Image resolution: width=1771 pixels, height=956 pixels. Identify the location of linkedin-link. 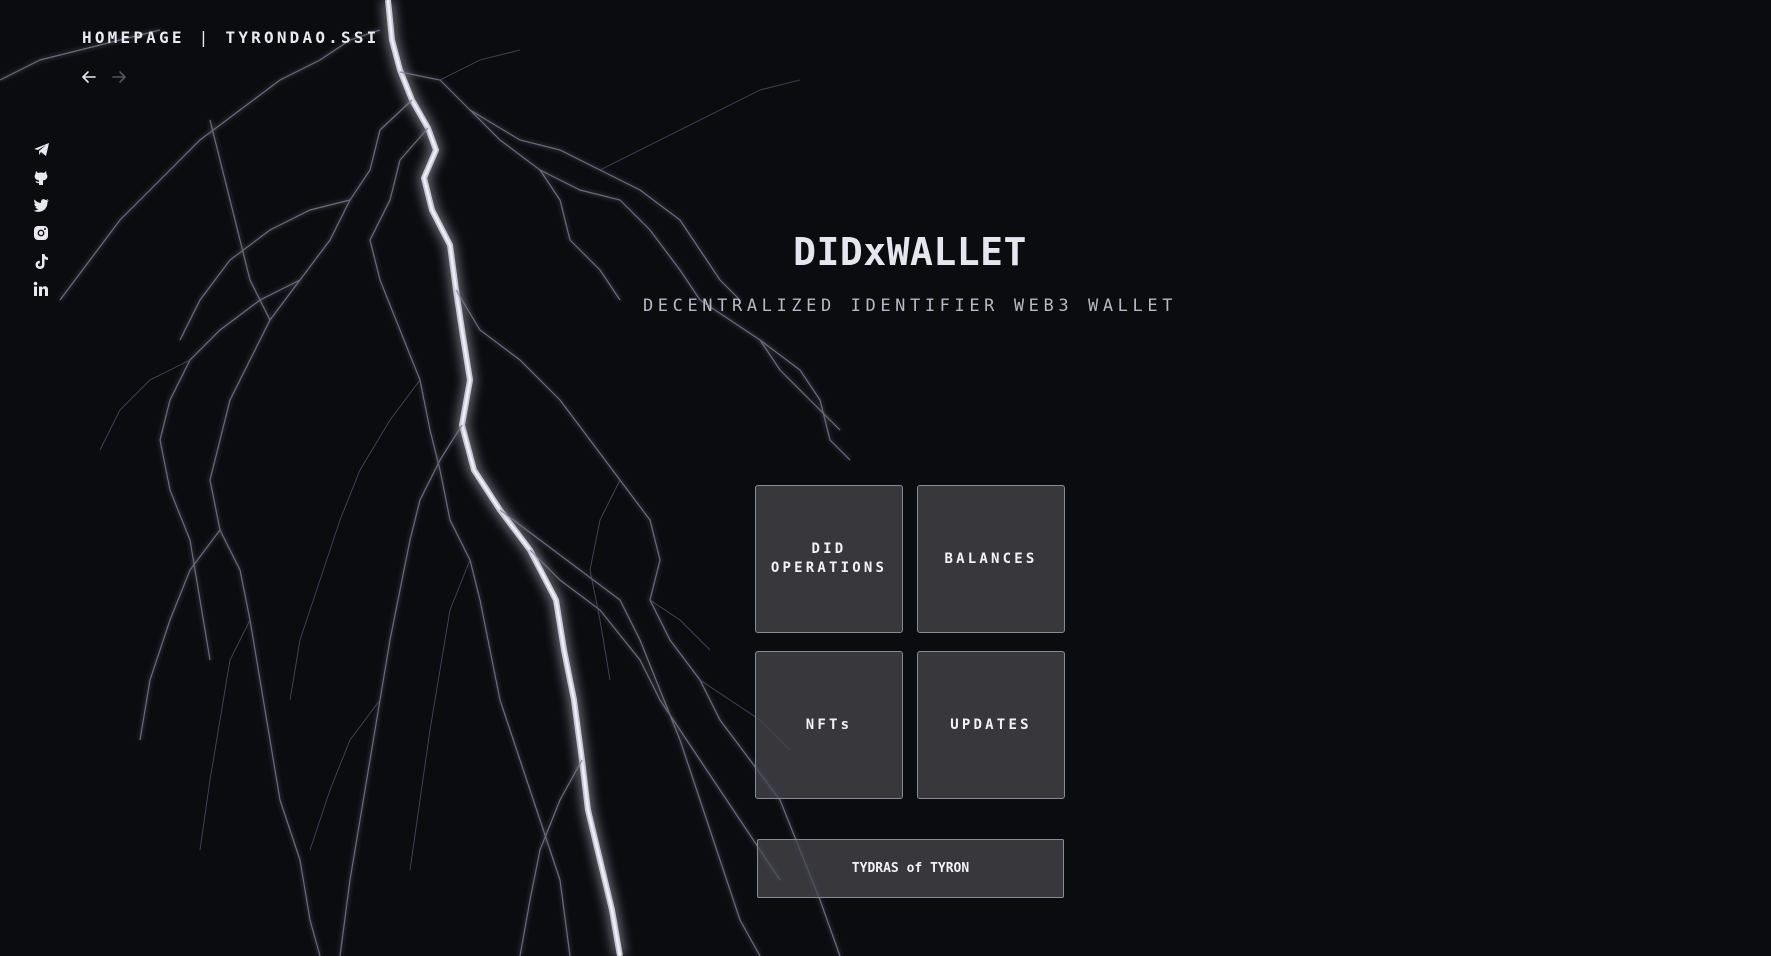
(41, 289).